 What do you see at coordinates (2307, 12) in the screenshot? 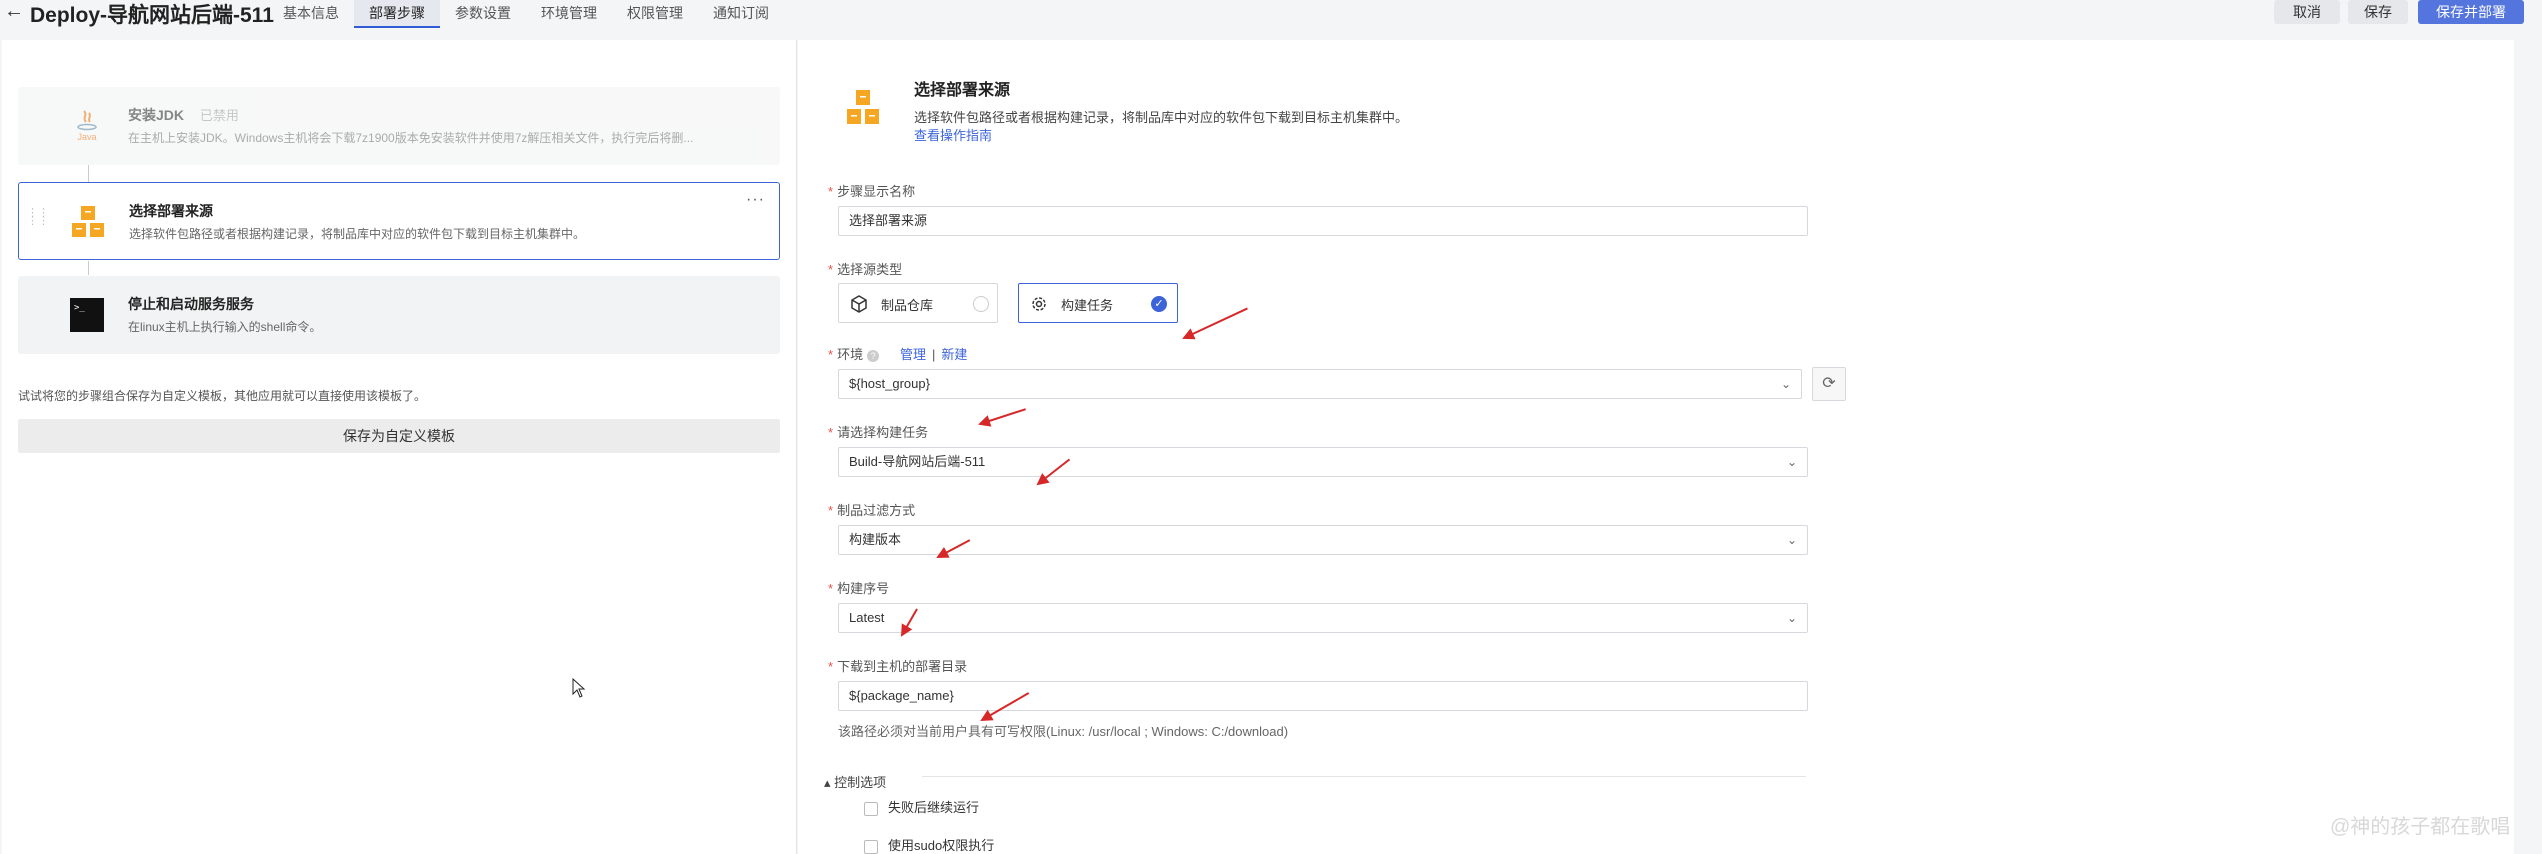
I see `cancel-button: 取消` at bounding box center [2307, 12].